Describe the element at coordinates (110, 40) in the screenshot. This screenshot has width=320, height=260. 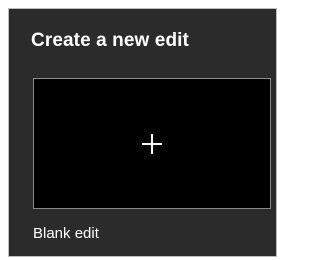
I see `panel-title: Create a new edit` at that location.